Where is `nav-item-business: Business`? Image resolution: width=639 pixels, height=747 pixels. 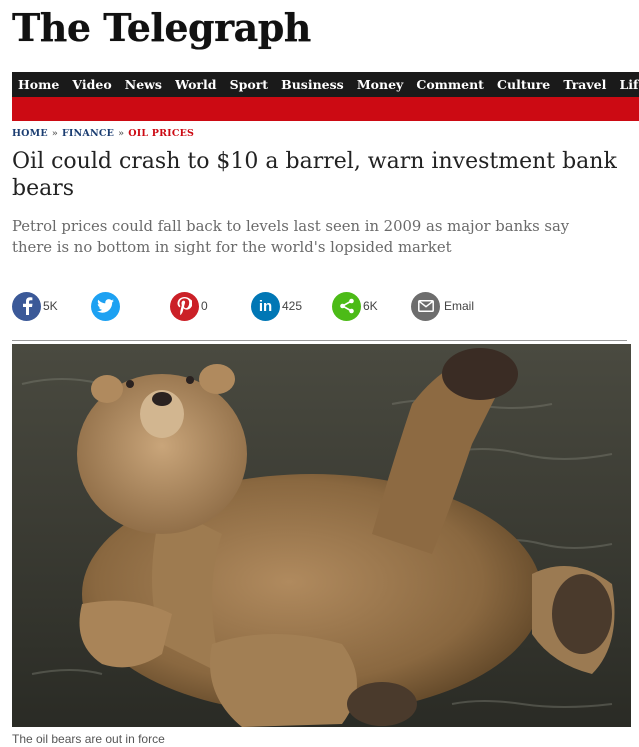
nav-item-business: Business is located at coordinates (312, 84).